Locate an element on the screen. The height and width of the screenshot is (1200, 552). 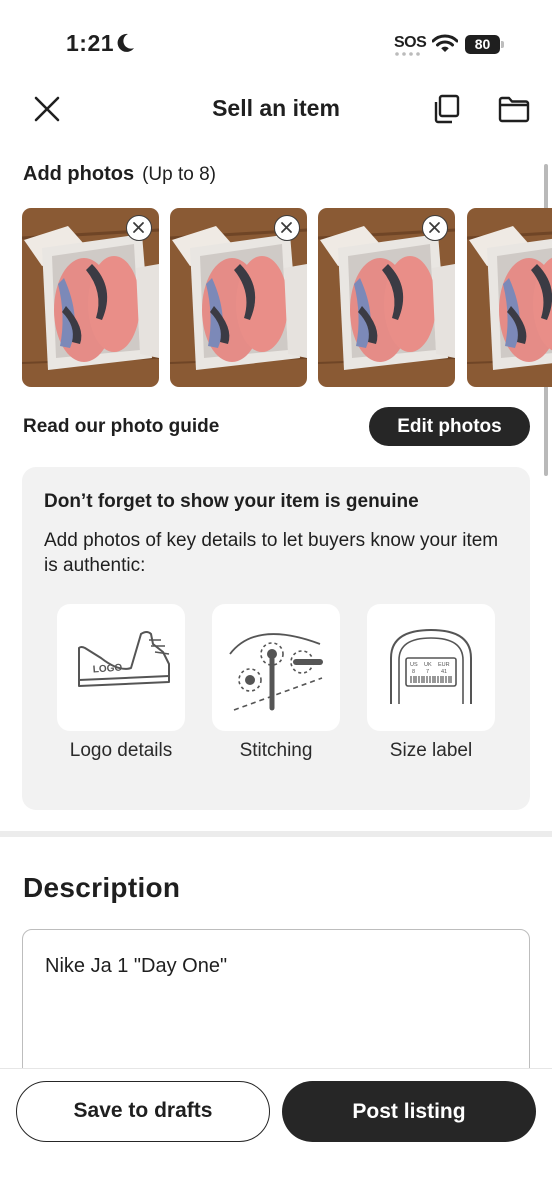
stitching-tip: Stitching is located at coordinates (276, 683).